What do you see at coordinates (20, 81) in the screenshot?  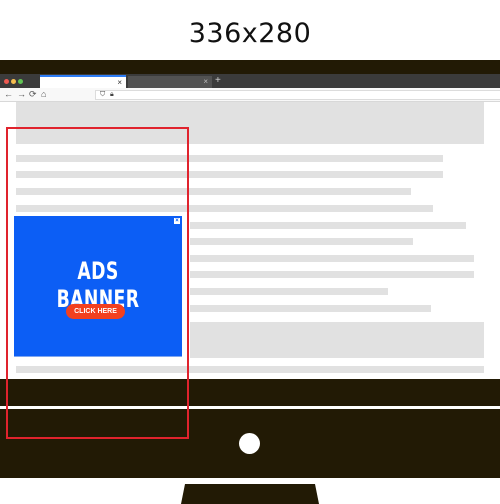 I see `window-maximize-dot` at bounding box center [20, 81].